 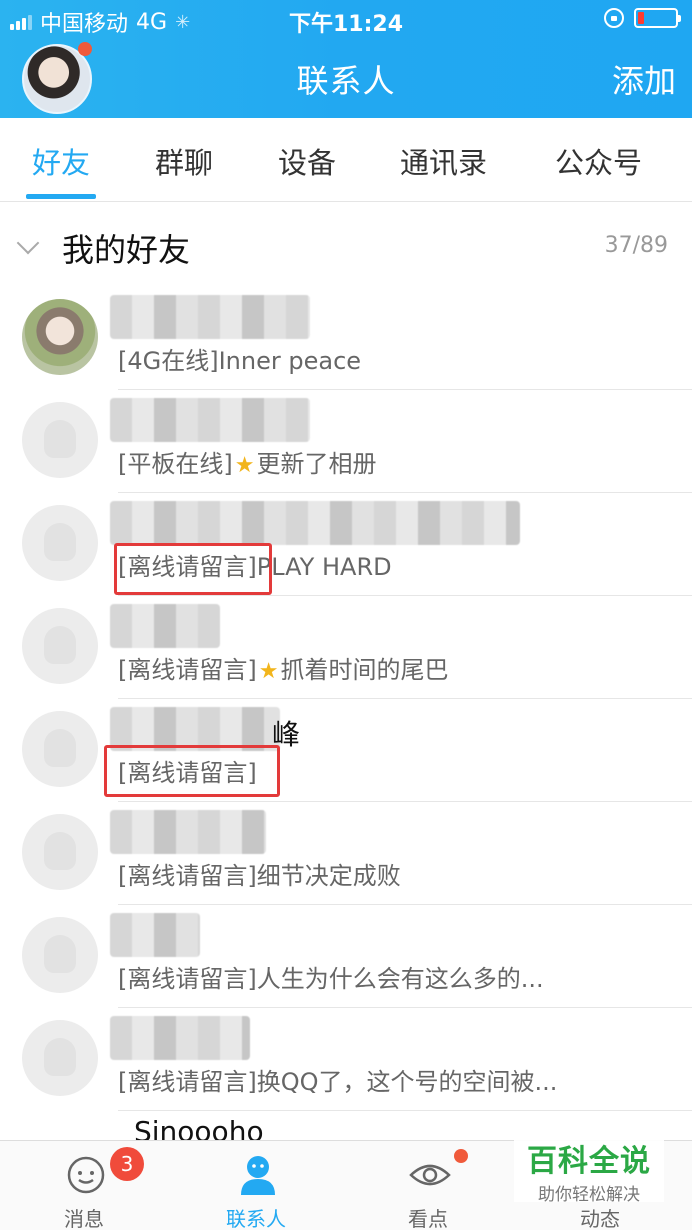 What do you see at coordinates (61, 196) in the screenshot?
I see `tab-underline` at bounding box center [61, 196].